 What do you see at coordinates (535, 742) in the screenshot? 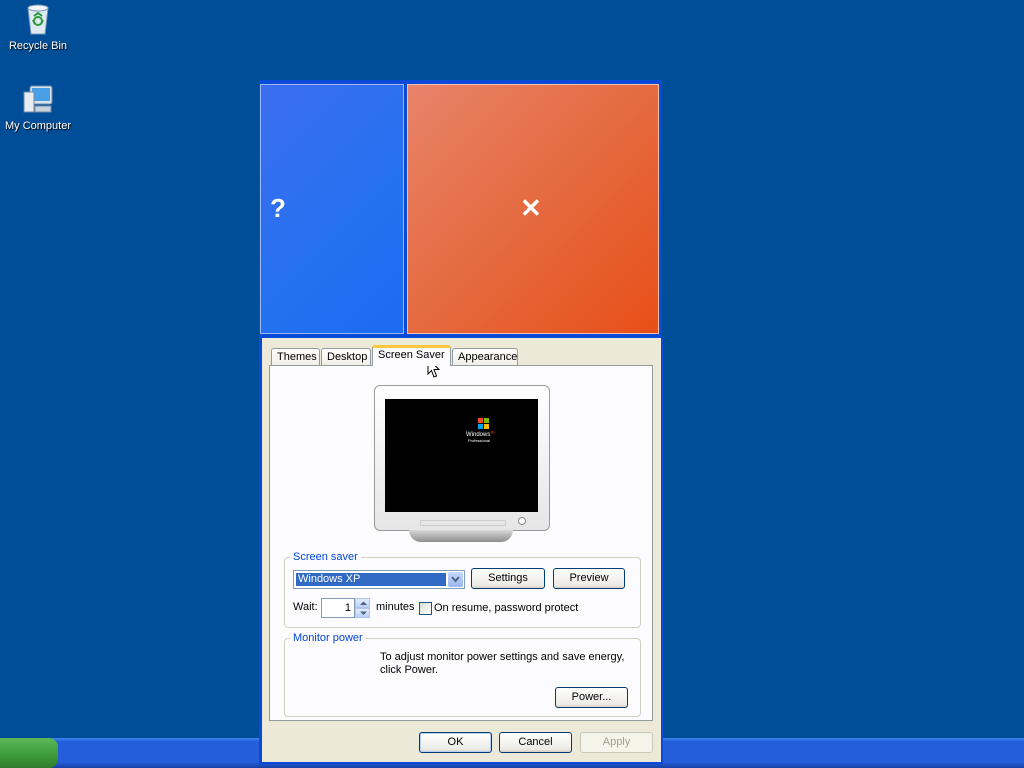
I see `cancel-button: Cancel` at bounding box center [535, 742].